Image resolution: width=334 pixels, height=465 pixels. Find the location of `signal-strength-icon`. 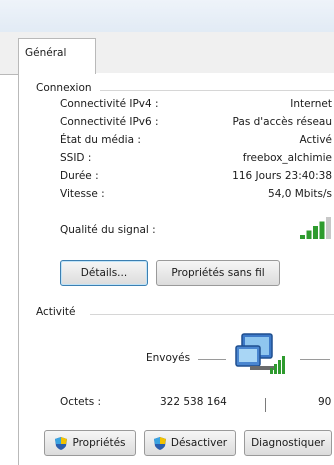

signal-strength-icon is located at coordinates (315, 228).